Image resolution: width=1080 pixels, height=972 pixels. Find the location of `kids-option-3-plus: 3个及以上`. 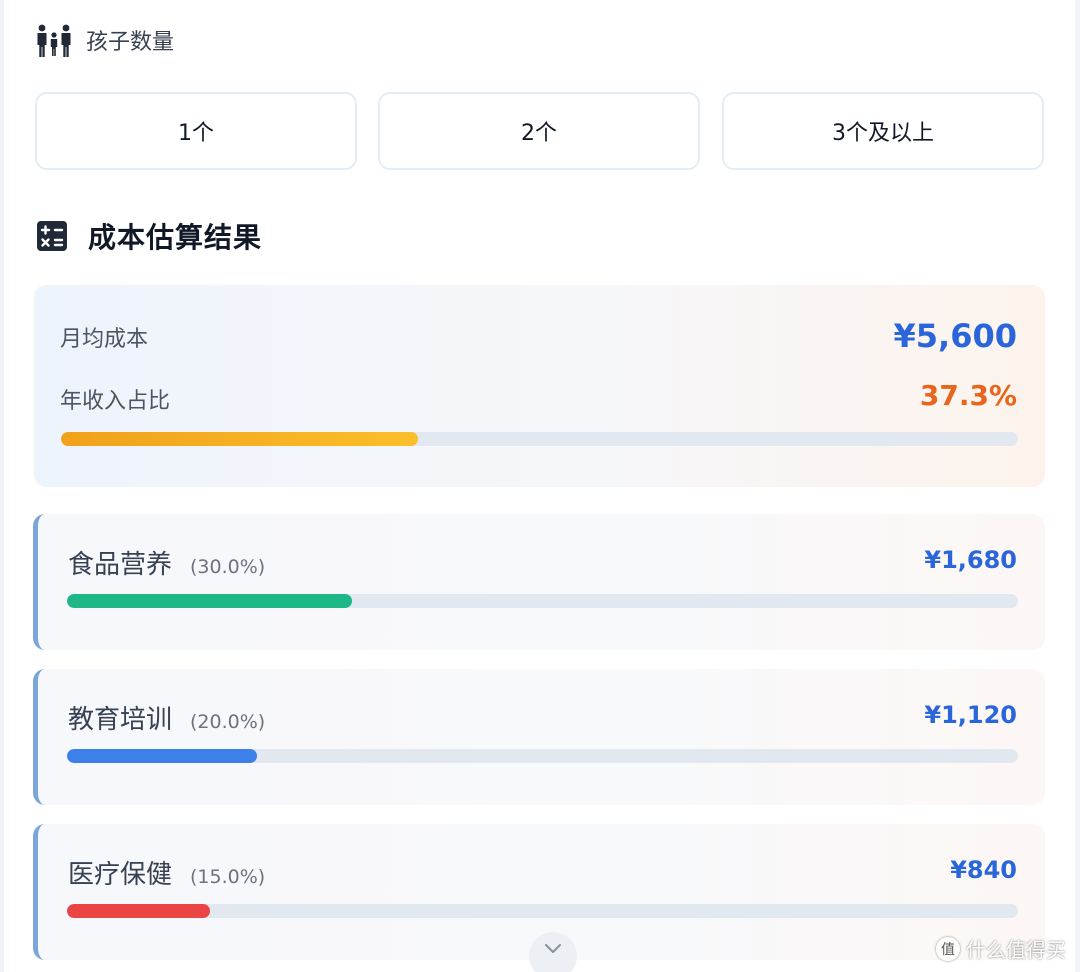

kids-option-3-plus: 3个及以上 is located at coordinates (883, 131).